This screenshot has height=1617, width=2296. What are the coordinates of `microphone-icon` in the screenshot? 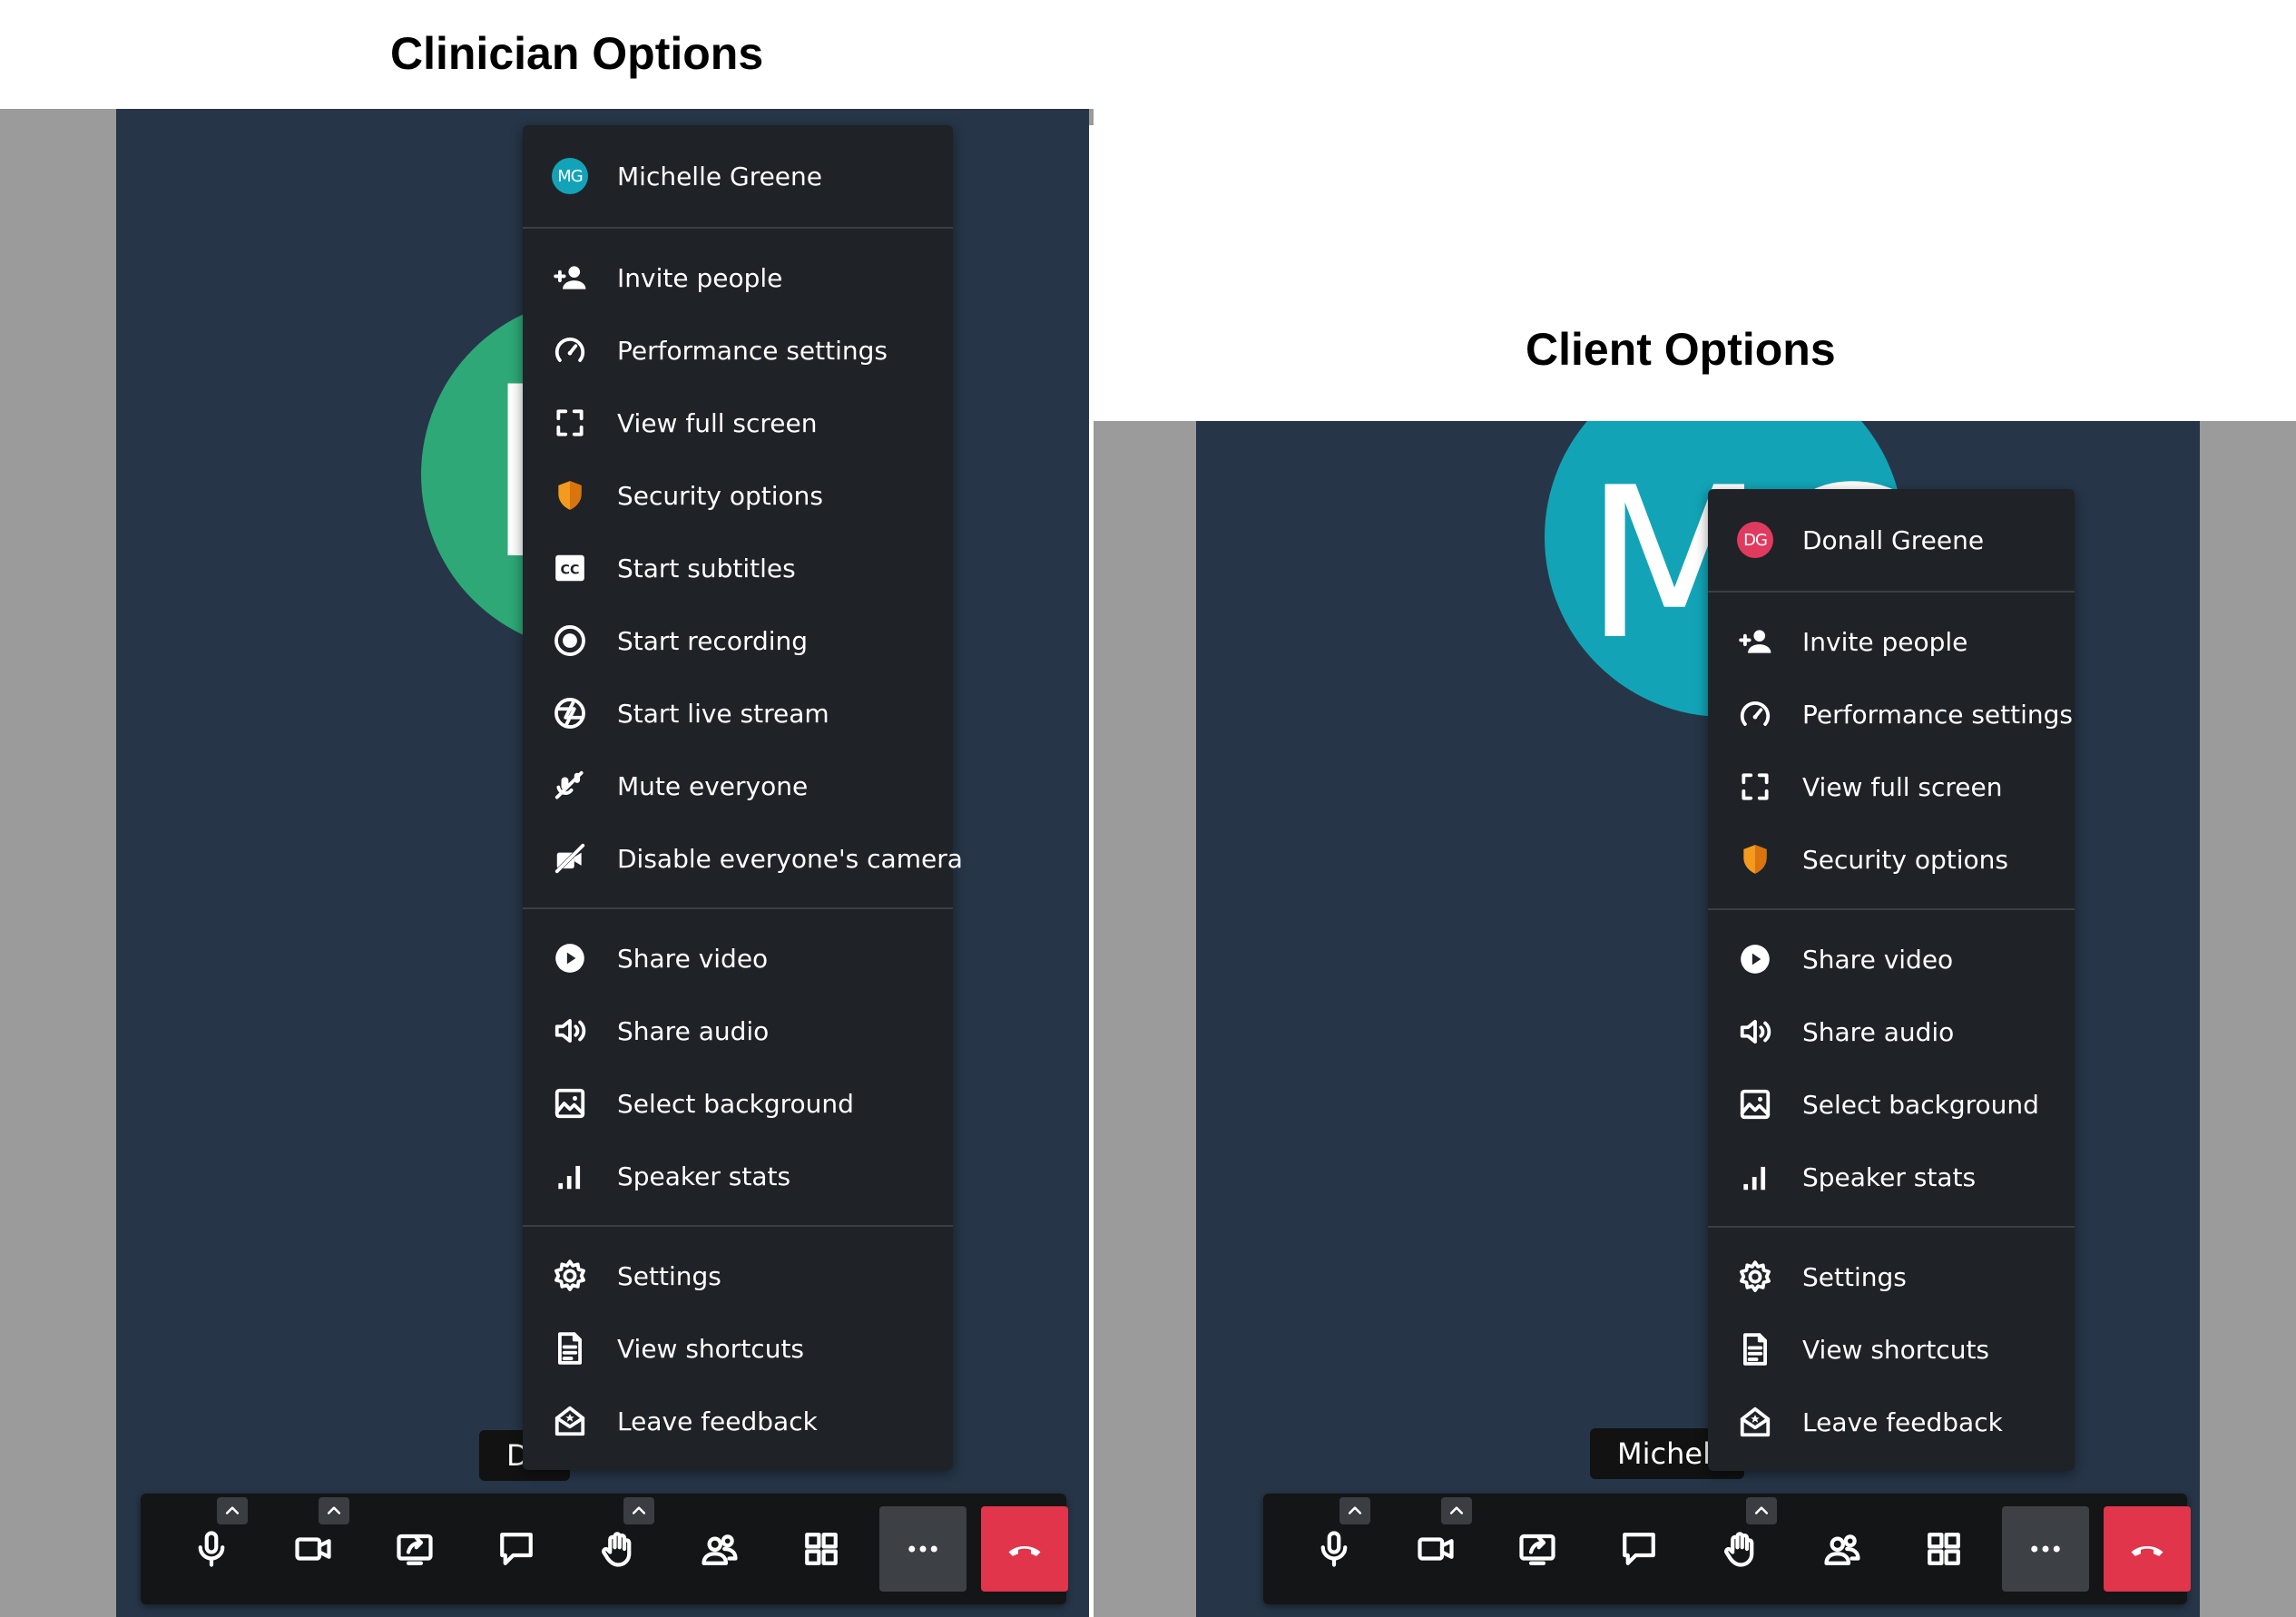 It's located at (1334, 1549).